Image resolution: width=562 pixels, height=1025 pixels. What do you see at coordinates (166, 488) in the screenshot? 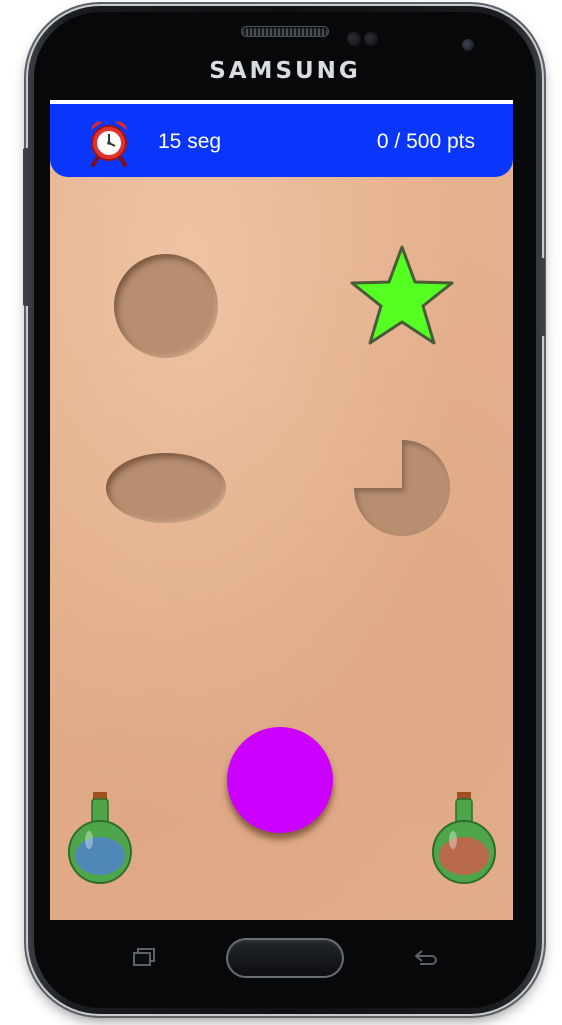
I see `ellipse-slot` at bounding box center [166, 488].